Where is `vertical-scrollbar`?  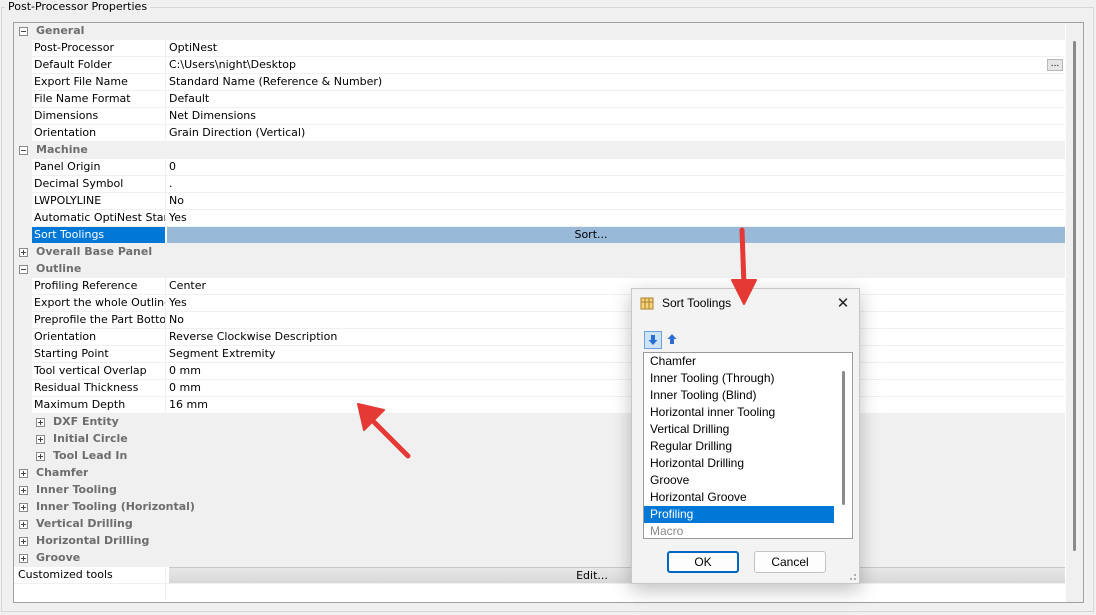
vertical-scrollbar is located at coordinates (1074, 312).